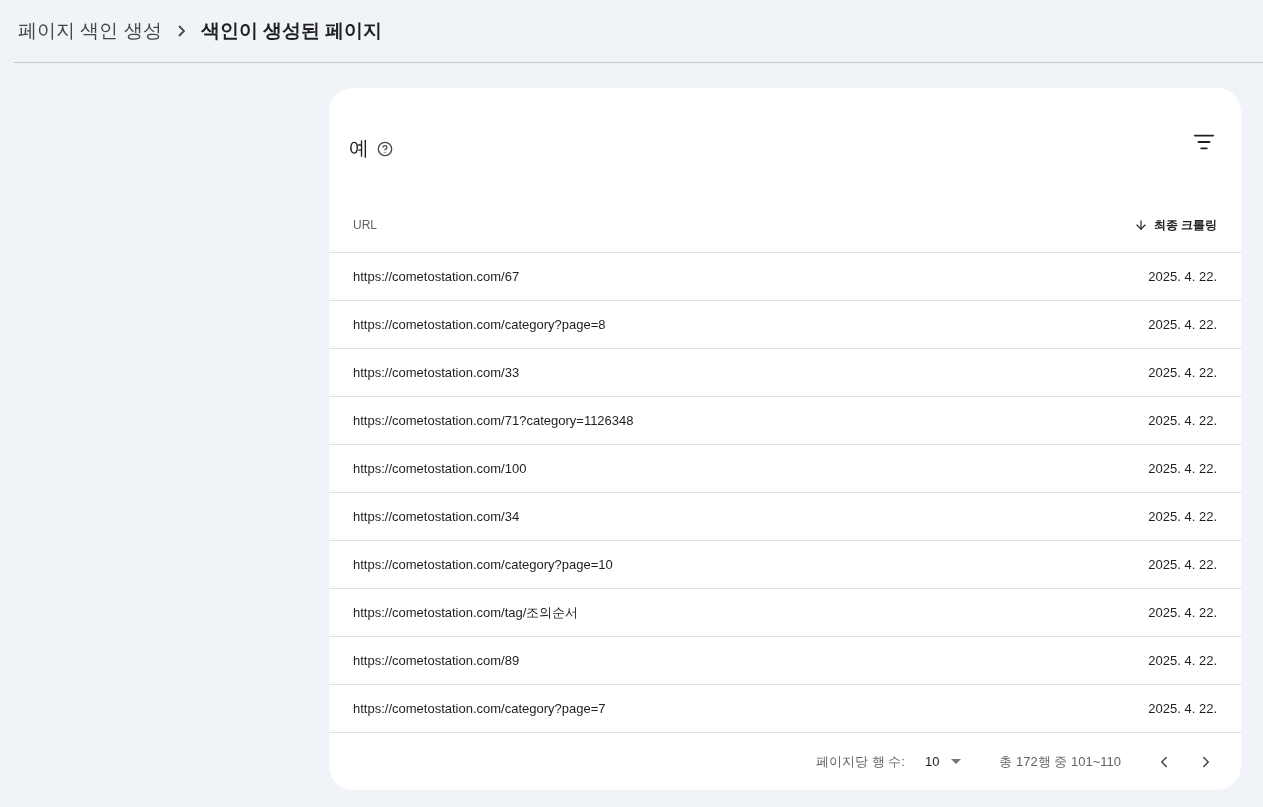  What do you see at coordinates (291, 30) in the screenshot?
I see `breadcrumb-item: 색인이 생성된 페이지` at bounding box center [291, 30].